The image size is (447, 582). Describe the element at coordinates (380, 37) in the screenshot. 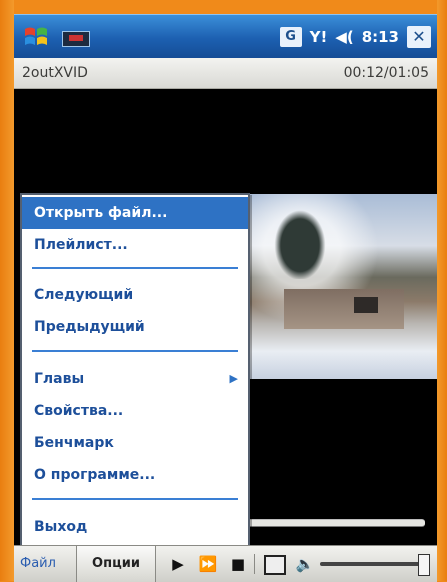

I see `clock: 8:13` at that location.